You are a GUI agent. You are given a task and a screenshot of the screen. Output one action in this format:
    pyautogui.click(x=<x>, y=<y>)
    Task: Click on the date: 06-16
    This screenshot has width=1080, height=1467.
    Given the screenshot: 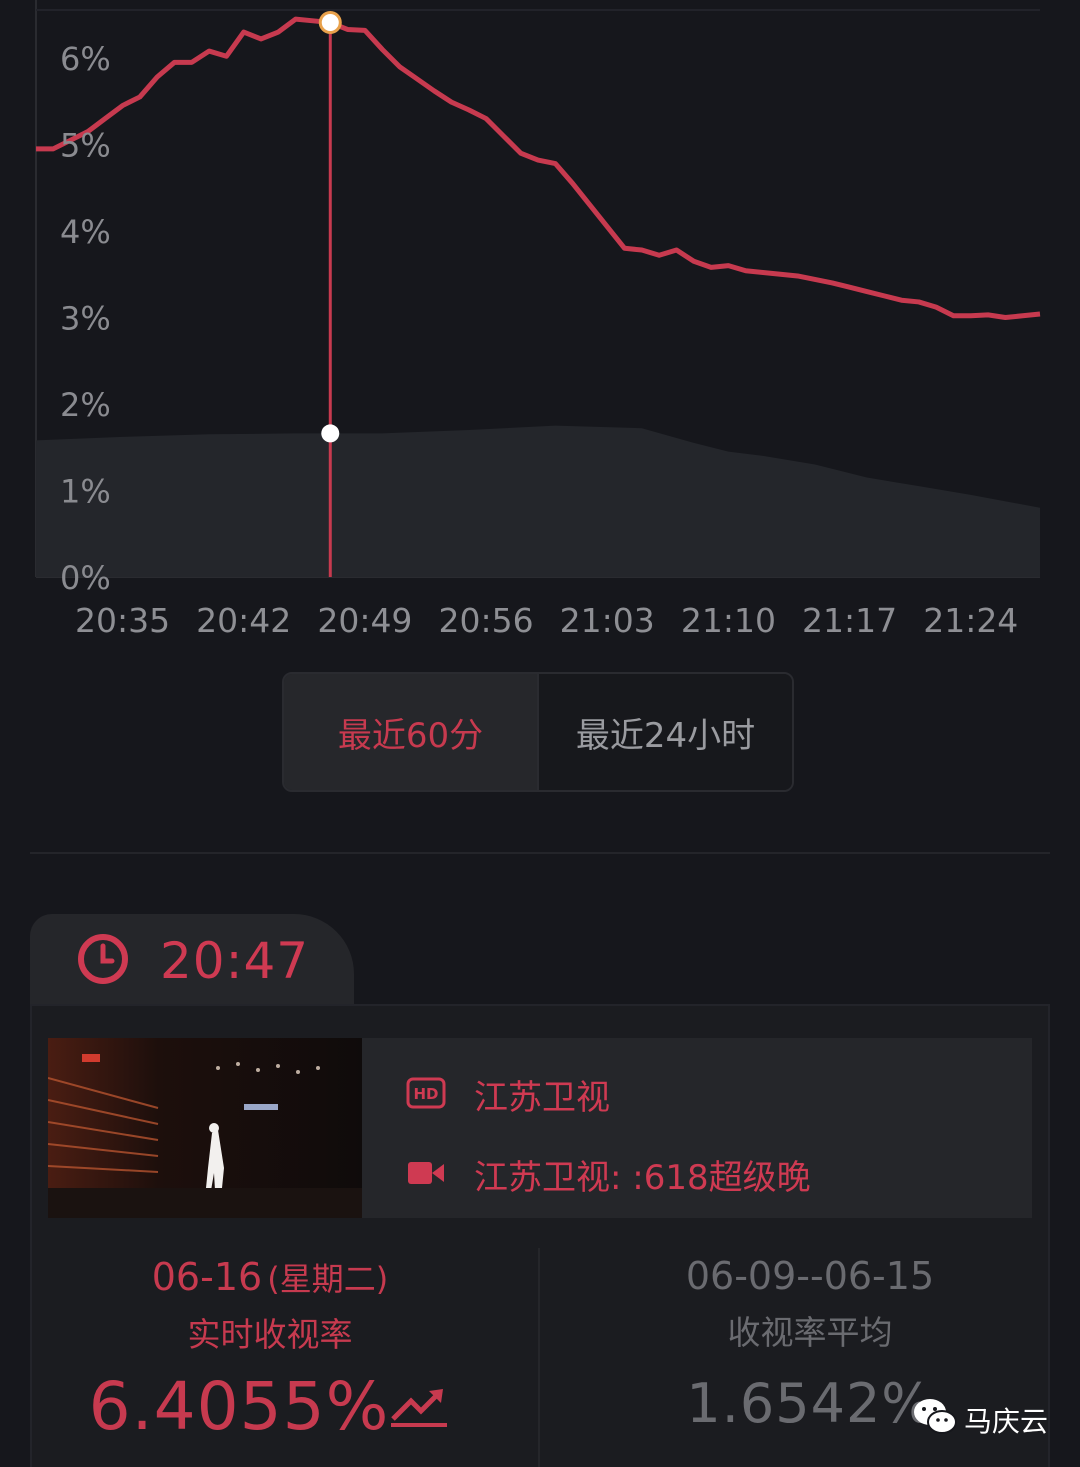 What is the action you would take?
    pyautogui.click(x=207, y=1277)
    